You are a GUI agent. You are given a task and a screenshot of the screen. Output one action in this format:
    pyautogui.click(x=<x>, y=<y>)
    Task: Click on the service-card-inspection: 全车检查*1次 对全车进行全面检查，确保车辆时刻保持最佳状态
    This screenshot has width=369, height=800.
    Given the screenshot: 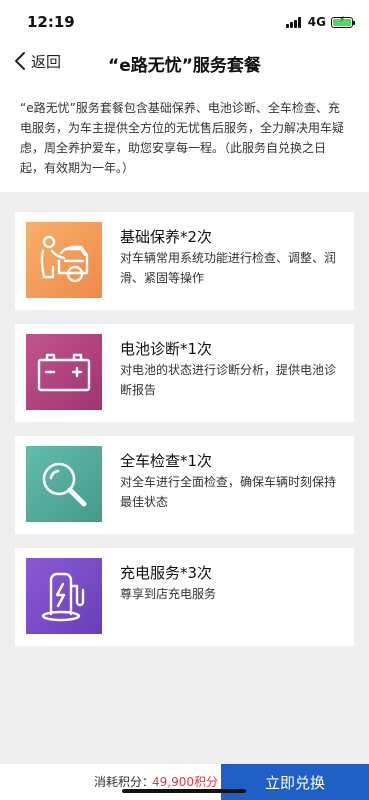 What is the action you would take?
    pyautogui.click(x=184, y=485)
    